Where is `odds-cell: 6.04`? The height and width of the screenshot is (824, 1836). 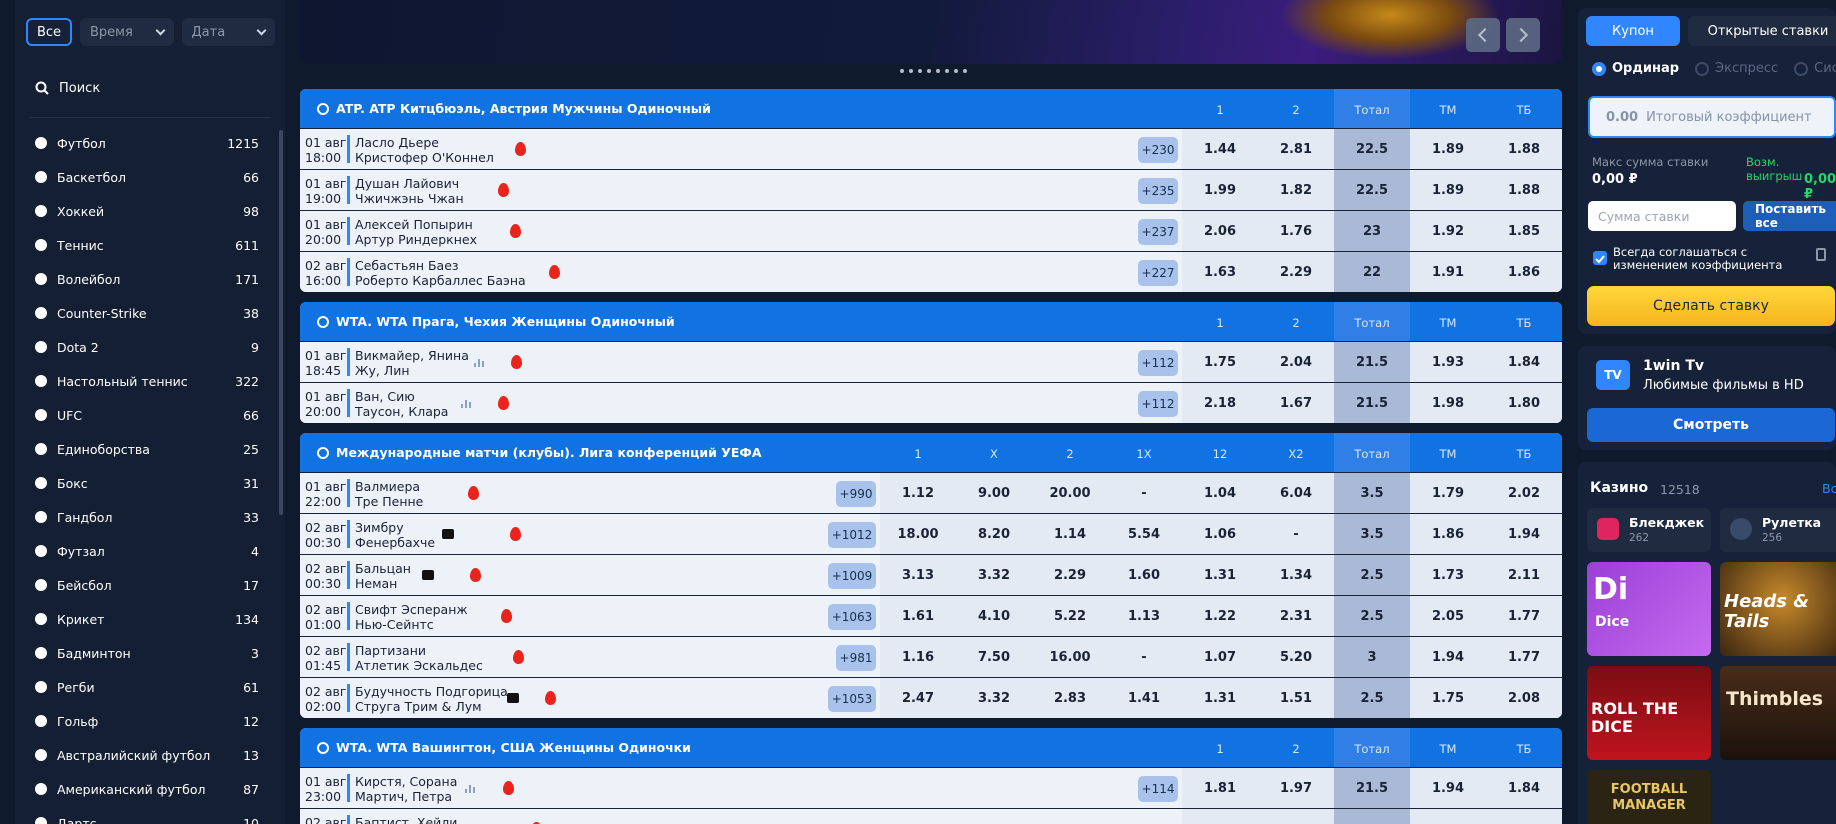 odds-cell: 6.04 is located at coordinates (1296, 493).